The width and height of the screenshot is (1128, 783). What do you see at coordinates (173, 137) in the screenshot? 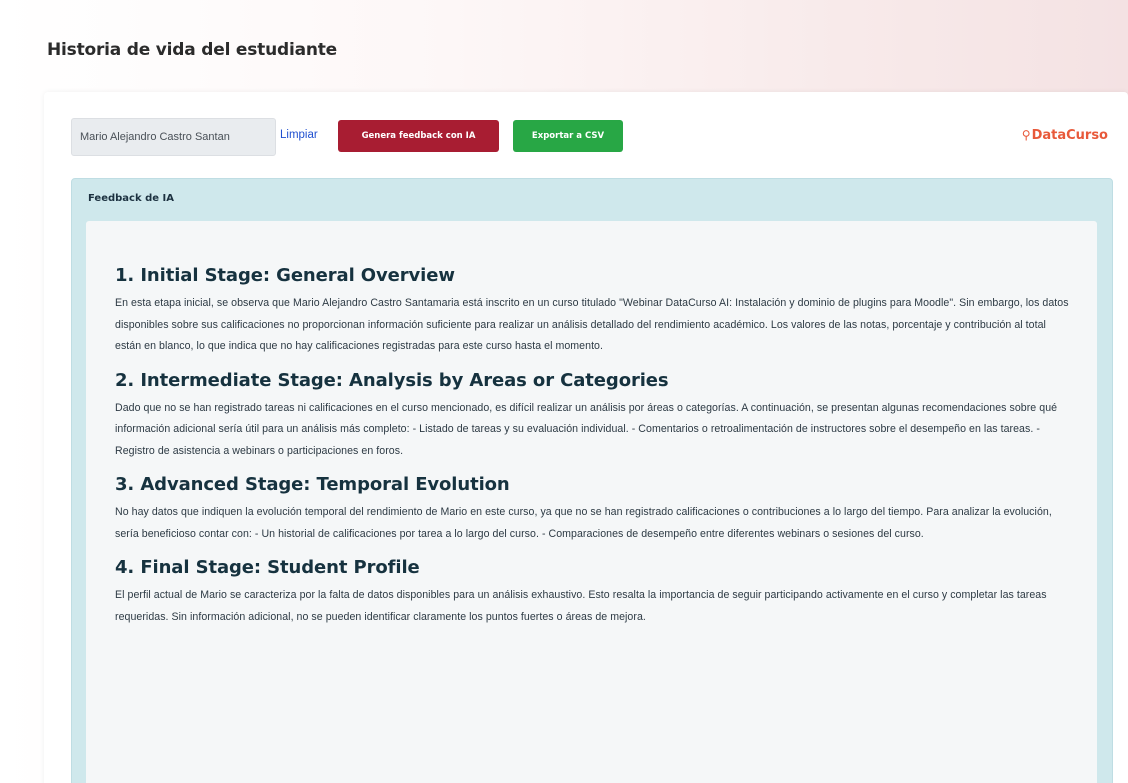
I see `student-search-input` at bounding box center [173, 137].